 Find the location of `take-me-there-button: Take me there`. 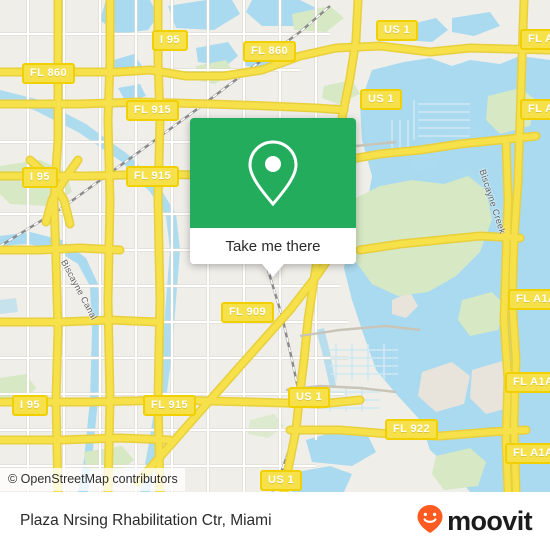

take-me-there-button: Take me there is located at coordinates (273, 246).